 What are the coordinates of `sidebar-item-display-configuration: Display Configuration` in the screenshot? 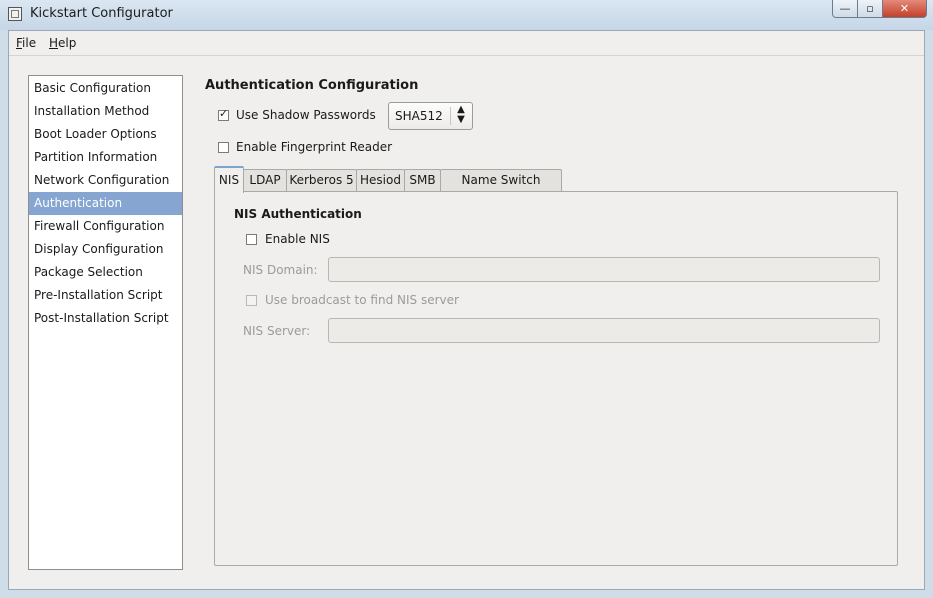 It's located at (105, 249).